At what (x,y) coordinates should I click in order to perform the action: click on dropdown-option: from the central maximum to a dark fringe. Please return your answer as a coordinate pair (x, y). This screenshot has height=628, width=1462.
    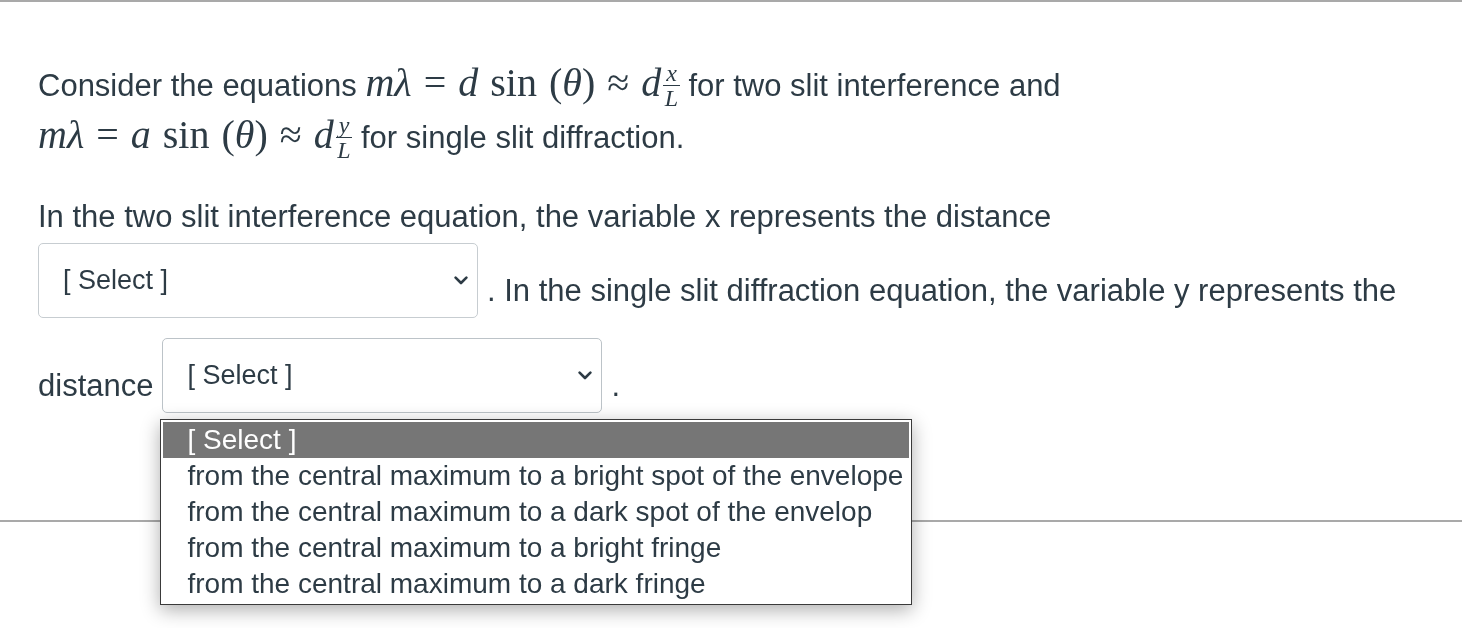
    Looking at the image, I should click on (536, 584).